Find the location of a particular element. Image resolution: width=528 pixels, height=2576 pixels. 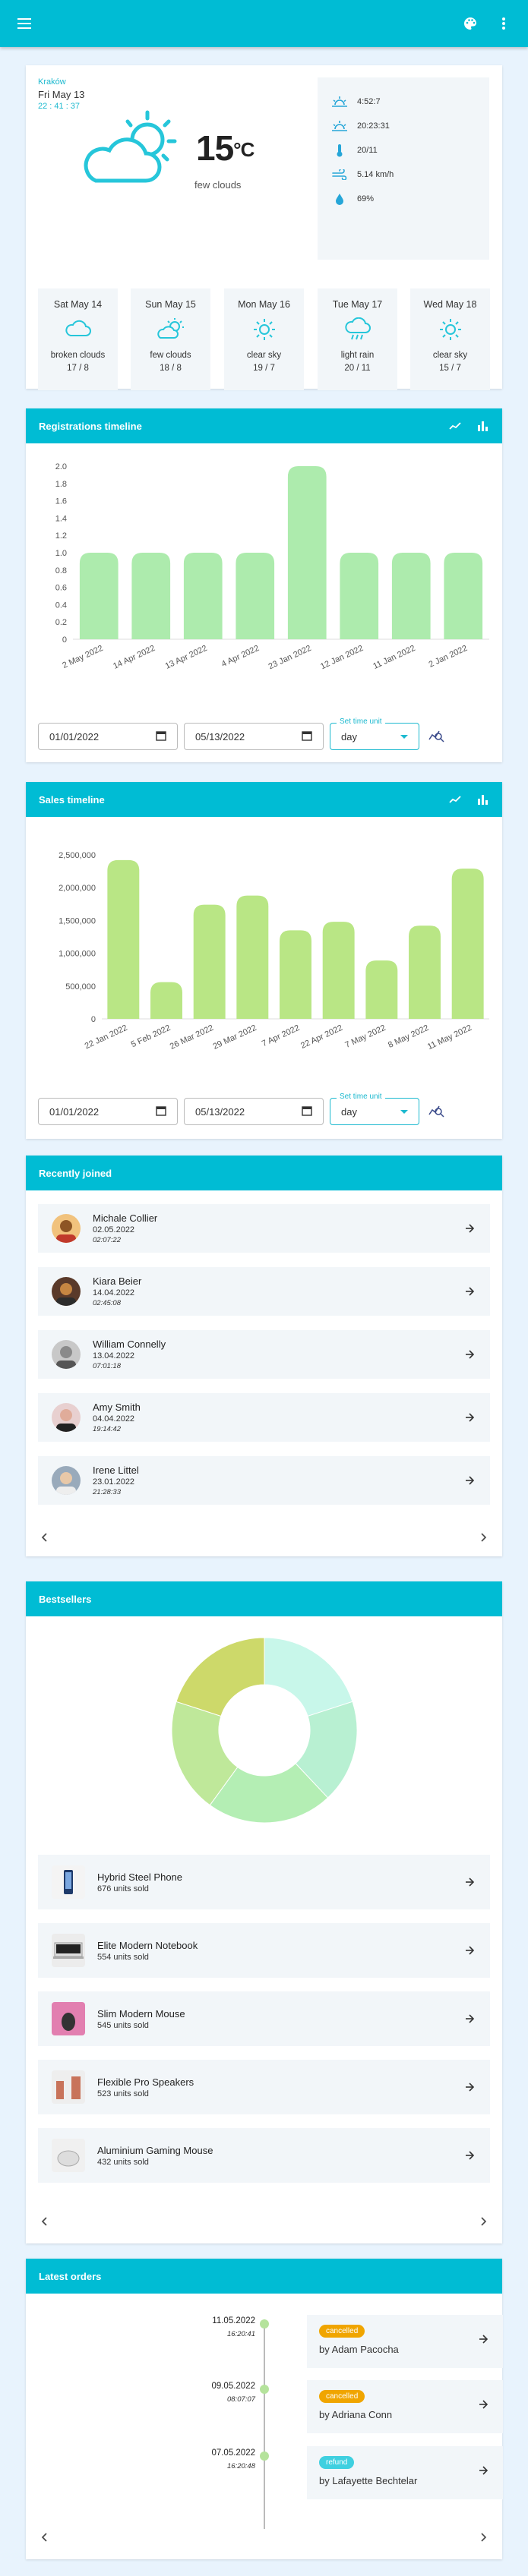

registrations-date-from: 01/01/2022 is located at coordinates (108, 736).